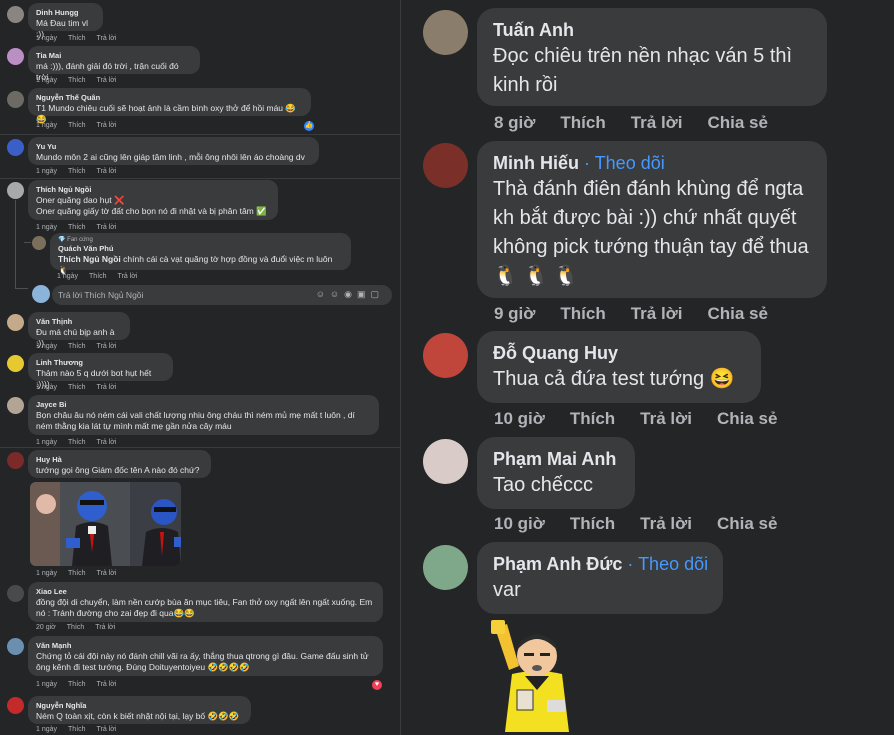  I want to click on commenter-name: Tia Mai, so click(114, 56).